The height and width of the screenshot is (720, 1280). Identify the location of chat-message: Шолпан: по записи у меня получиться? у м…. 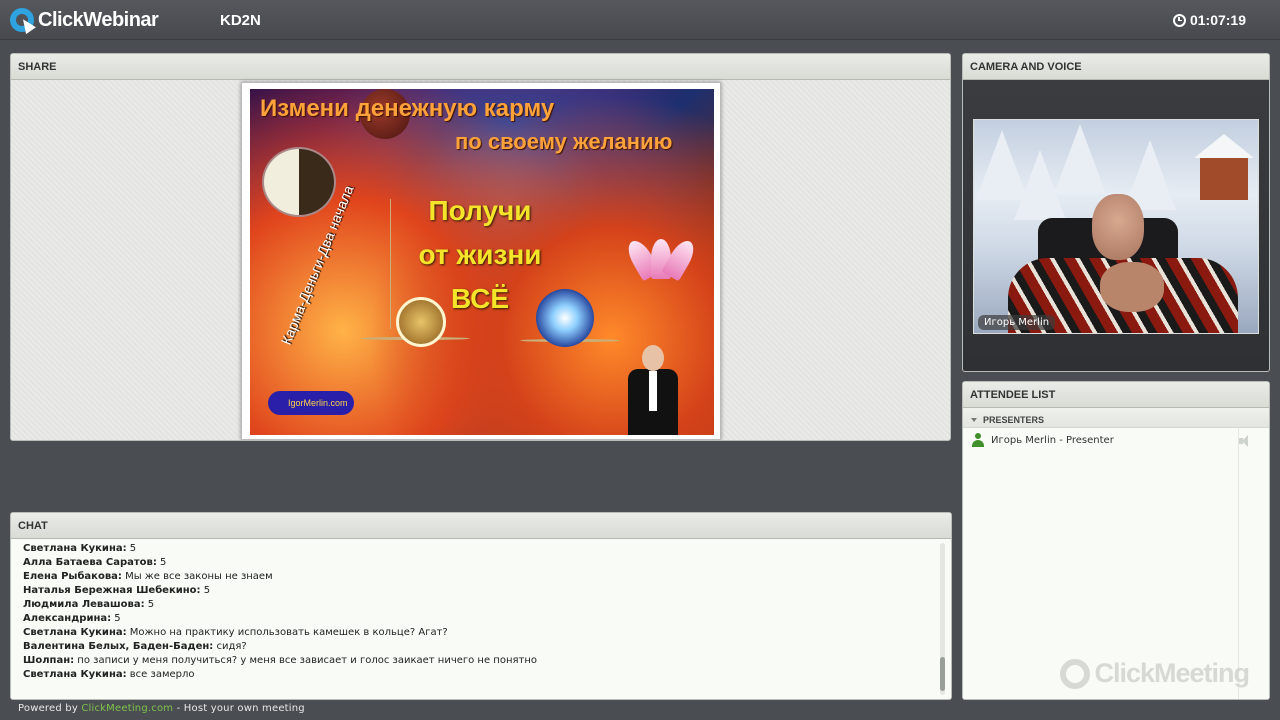
(473, 661).